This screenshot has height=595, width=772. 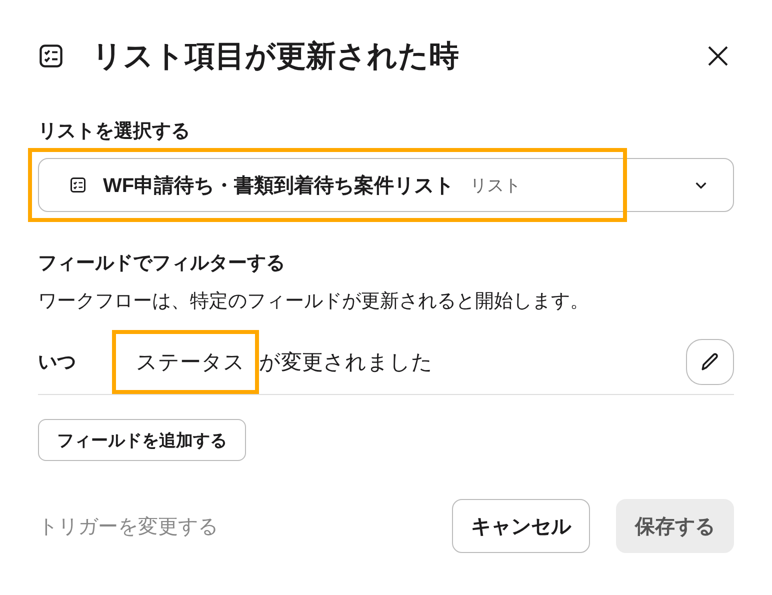 What do you see at coordinates (142, 440) in the screenshot?
I see `add-field-button: フィールドを追加する` at bounding box center [142, 440].